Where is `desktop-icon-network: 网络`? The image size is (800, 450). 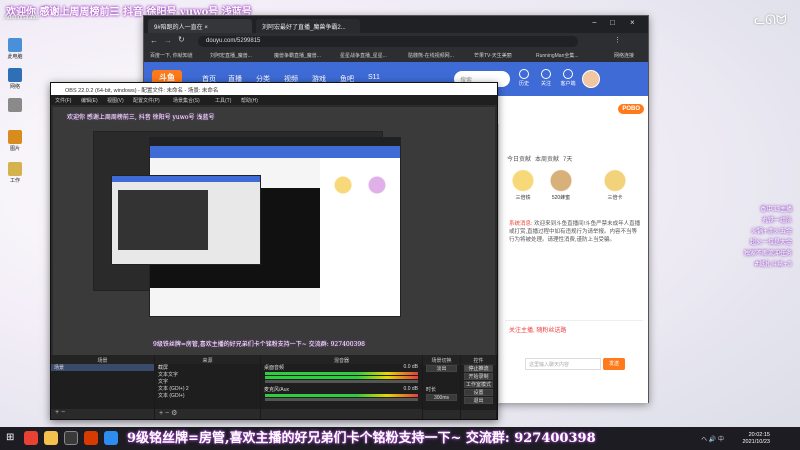 desktop-icon-network: 网络 is located at coordinates (15, 79).